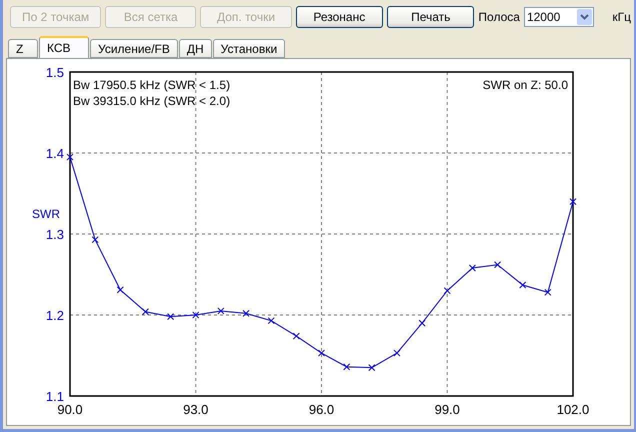 The height and width of the screenshot is (432, 636). I want to click on dropdown-icon, so click(584, 17).